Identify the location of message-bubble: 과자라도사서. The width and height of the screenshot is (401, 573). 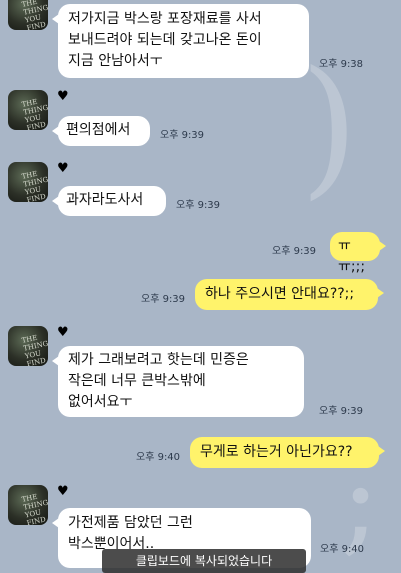
(109, 201).